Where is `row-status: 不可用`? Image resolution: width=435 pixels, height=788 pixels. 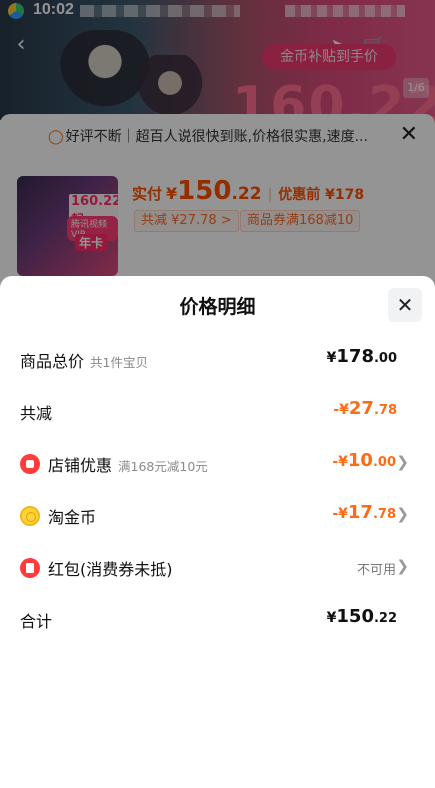 row-status: 不可用 is located at coordinates (376, 570).